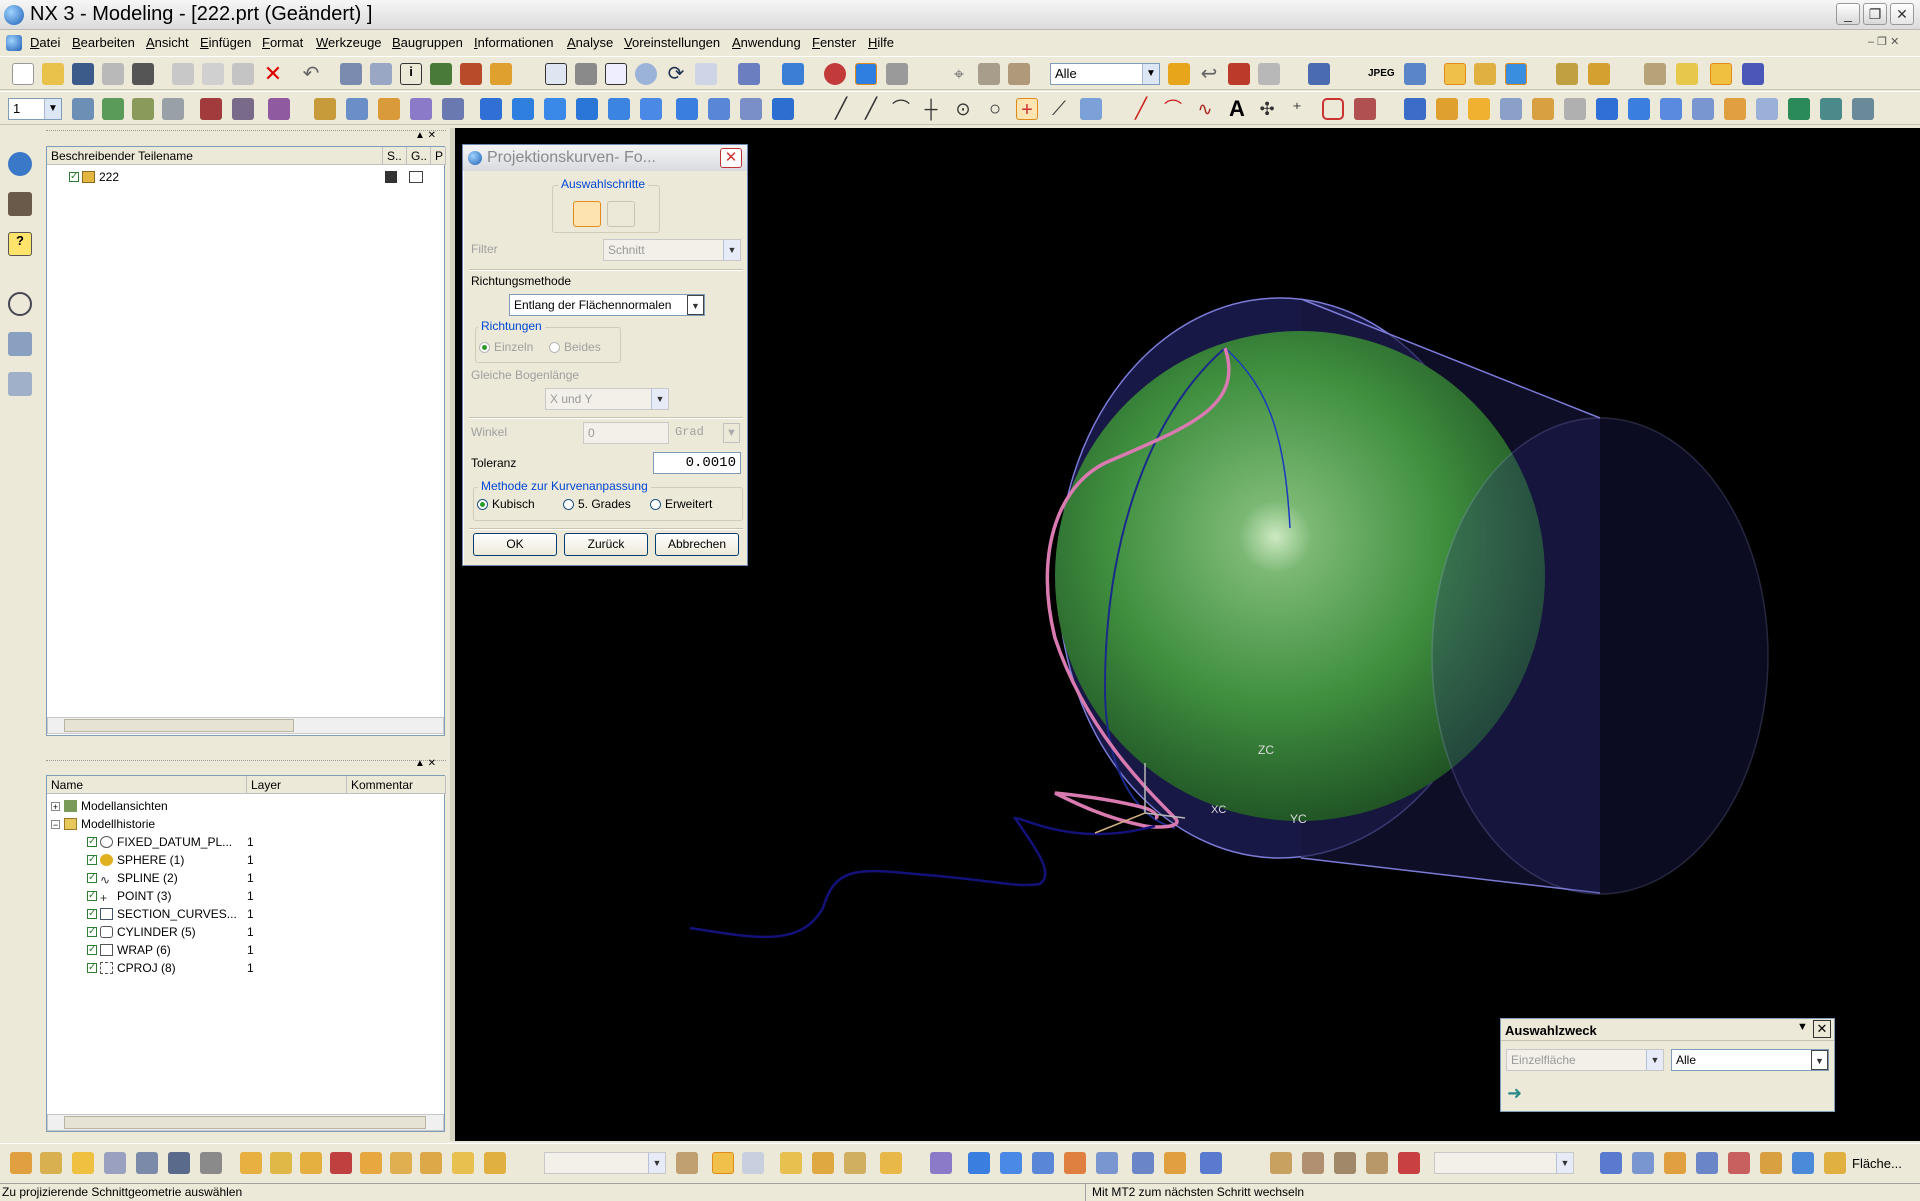  What do you see at coordinates (215, 156) in the screenshot?
I see `col-part-name: Beschreibender Teilename` at bounding box center [215, 156].